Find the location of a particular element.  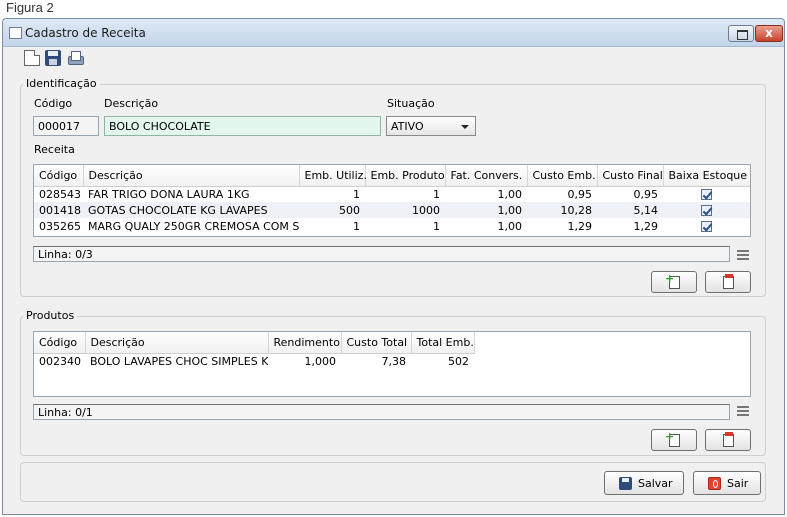

col-header-fat-convers: Fat. Convers. is located at coordinates (486, 176).